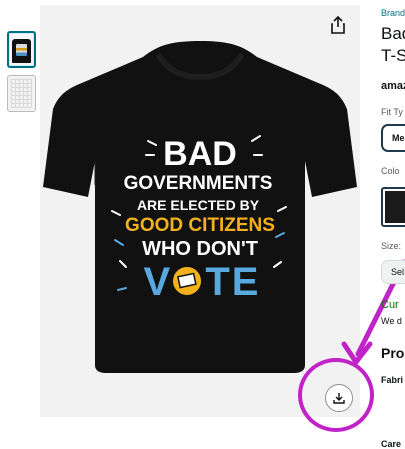 Image resolution: width=405 pixels, height=449 pixels. I want to click on amazon-logo: amaz, so click(393, 86).